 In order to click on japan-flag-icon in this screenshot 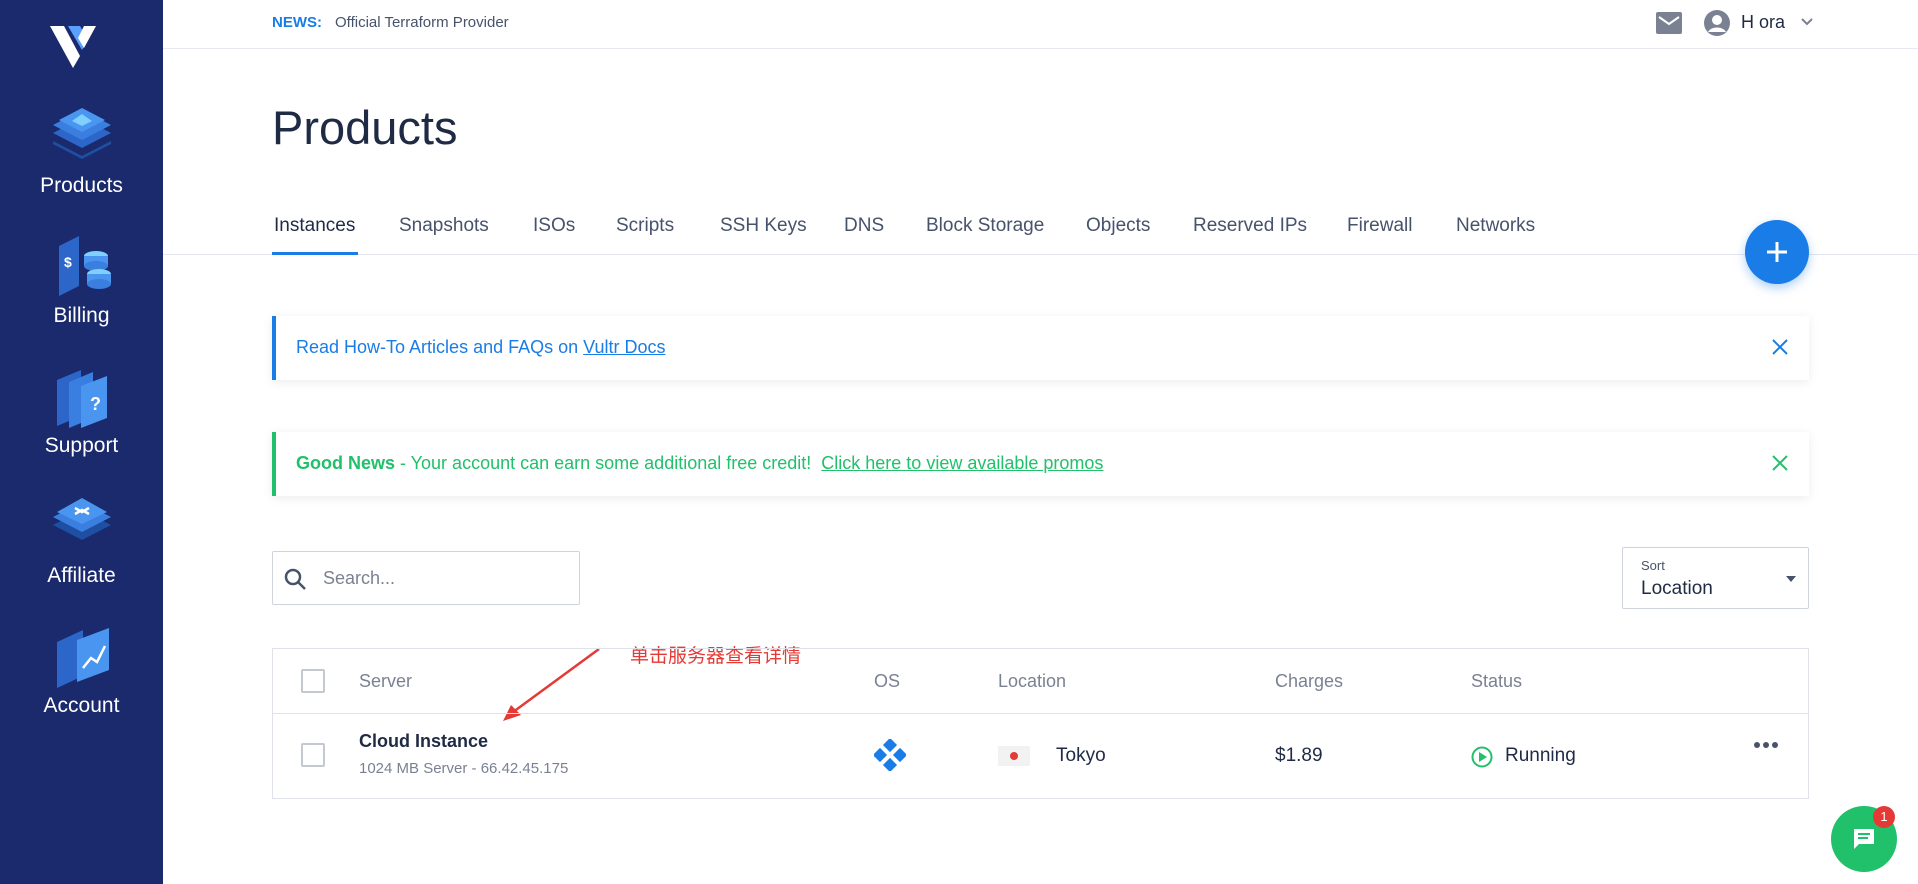, I will do `click(1014, 756)`.